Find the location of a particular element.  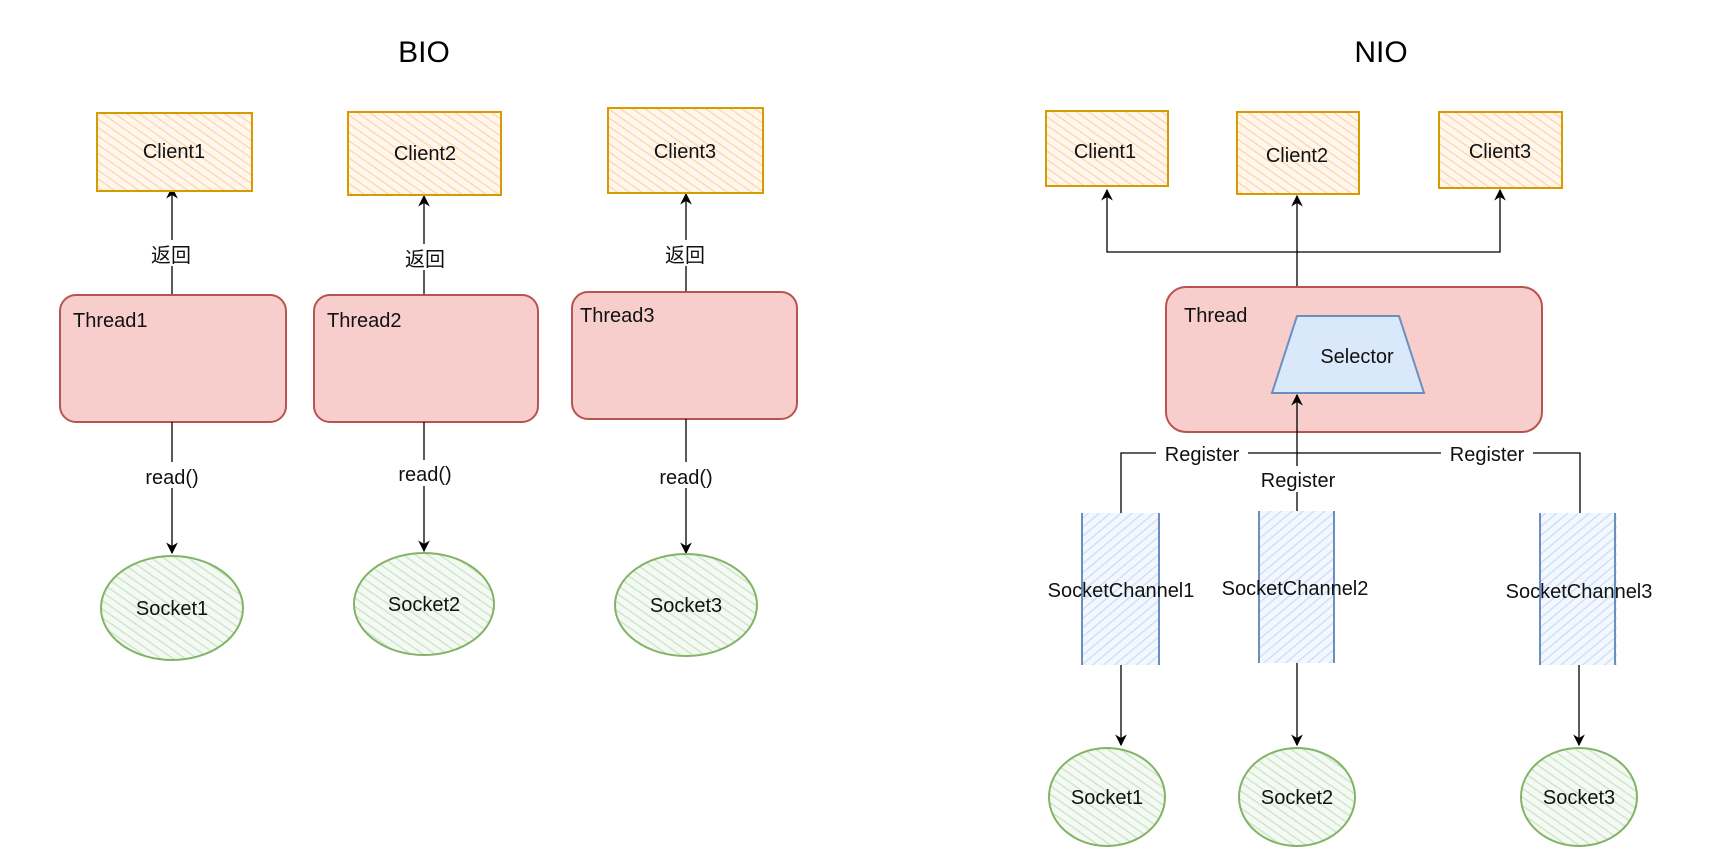

bio-client-2-label: Client2 is located at coordinates (425, 154).